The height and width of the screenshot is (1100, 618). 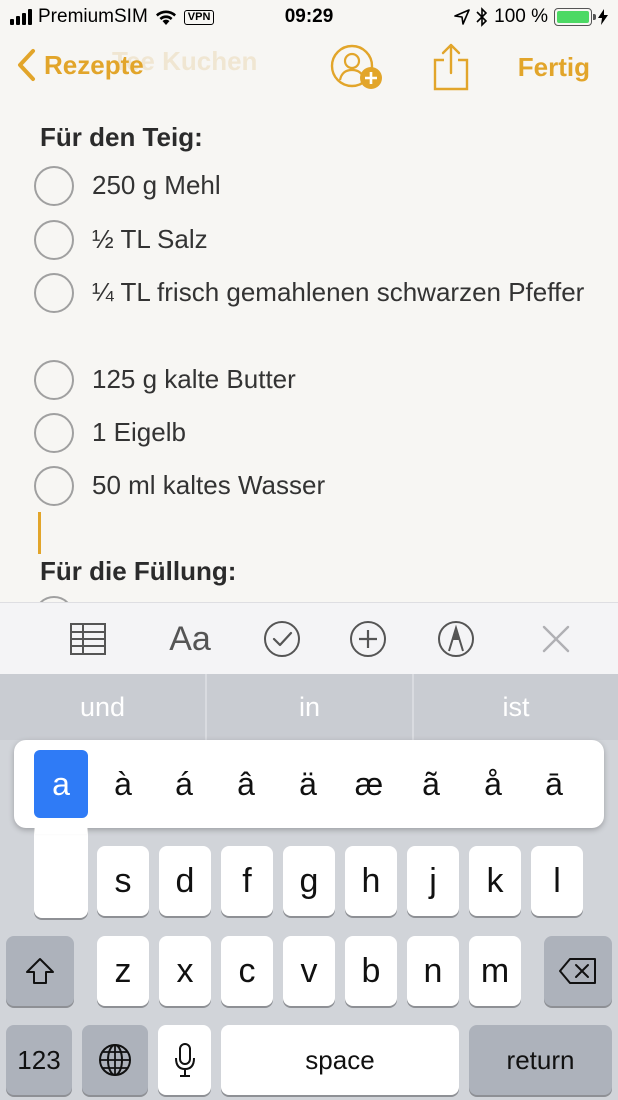 I want to click on globe-key, so click(x=115, y=1060).